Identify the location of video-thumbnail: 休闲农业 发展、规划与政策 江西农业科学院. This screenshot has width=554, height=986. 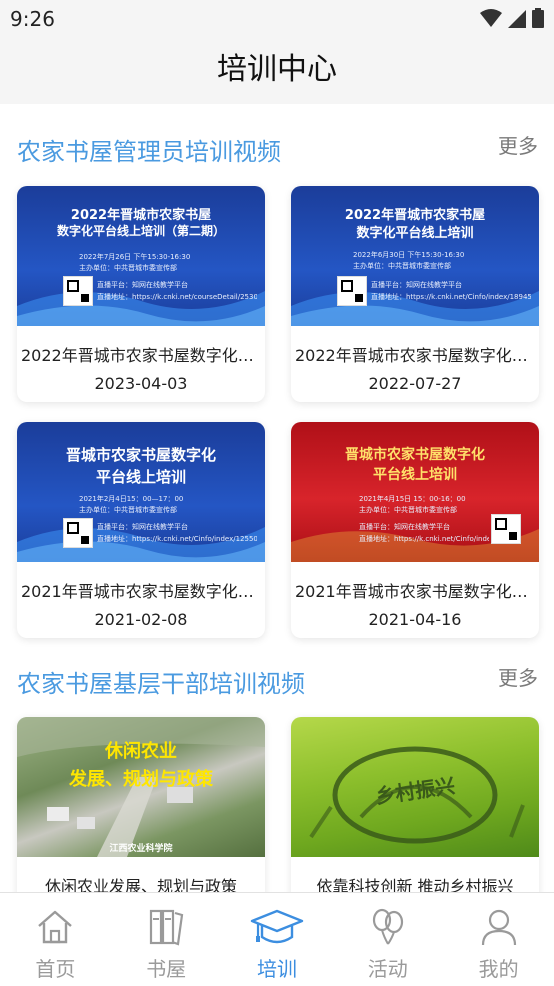
(141, 787).